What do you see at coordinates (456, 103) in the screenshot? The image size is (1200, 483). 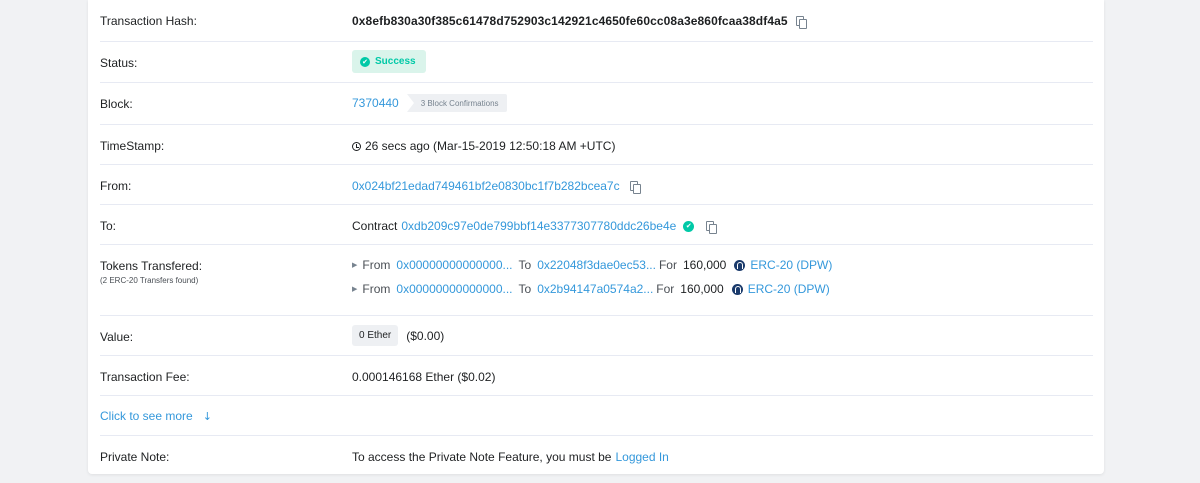 I see `block-confirmations-badge: 3 Block Confirmations` at bounding box center [456, 103].